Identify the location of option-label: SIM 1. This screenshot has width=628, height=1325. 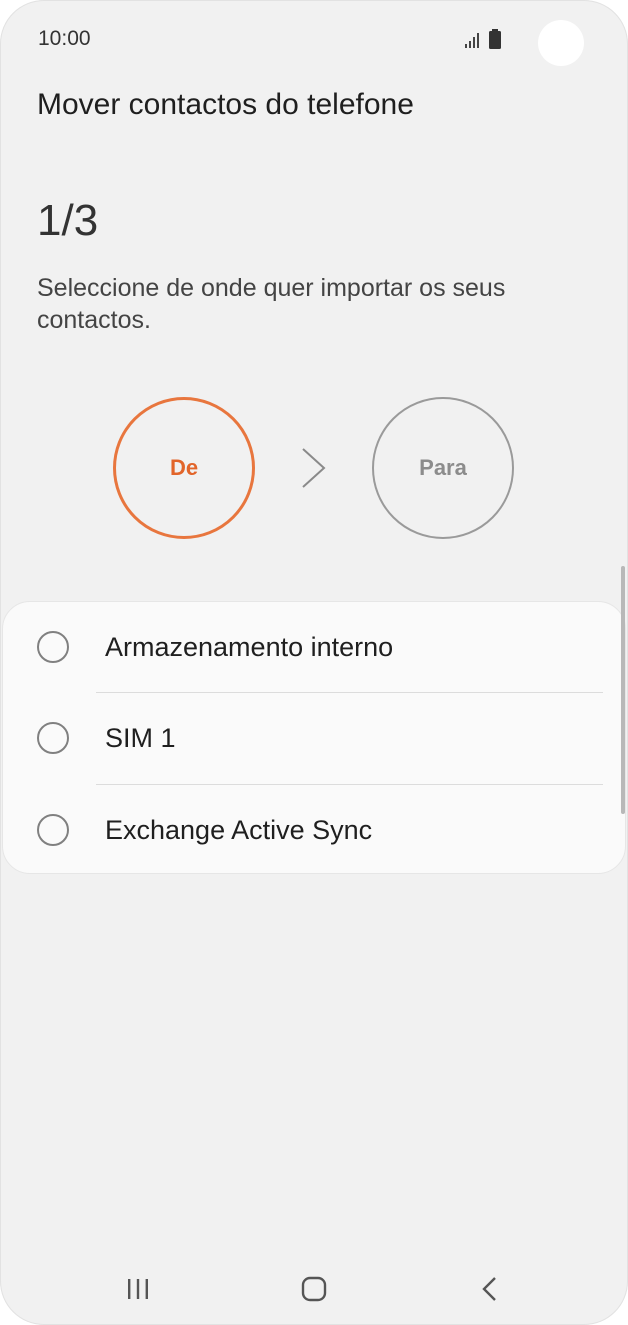
(140, 738).